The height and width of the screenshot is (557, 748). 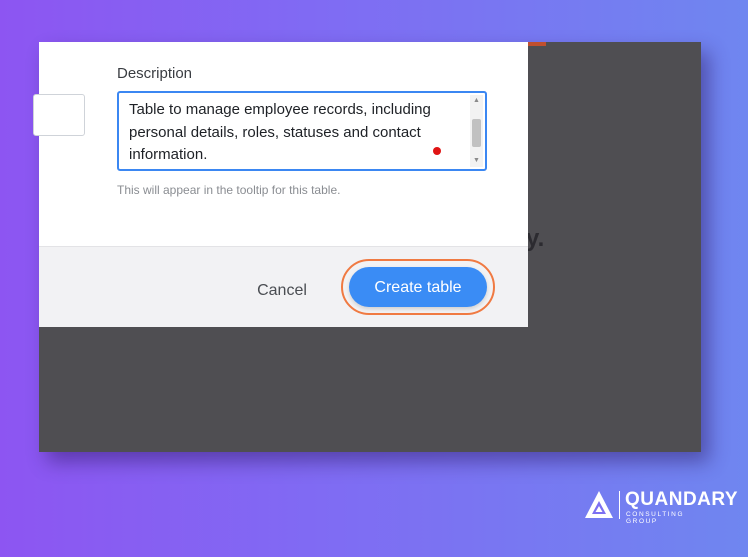 What do you see at coordinates (537, 44) in the screenshot?
I see `accent-strip` at bounding box center [537, 44].